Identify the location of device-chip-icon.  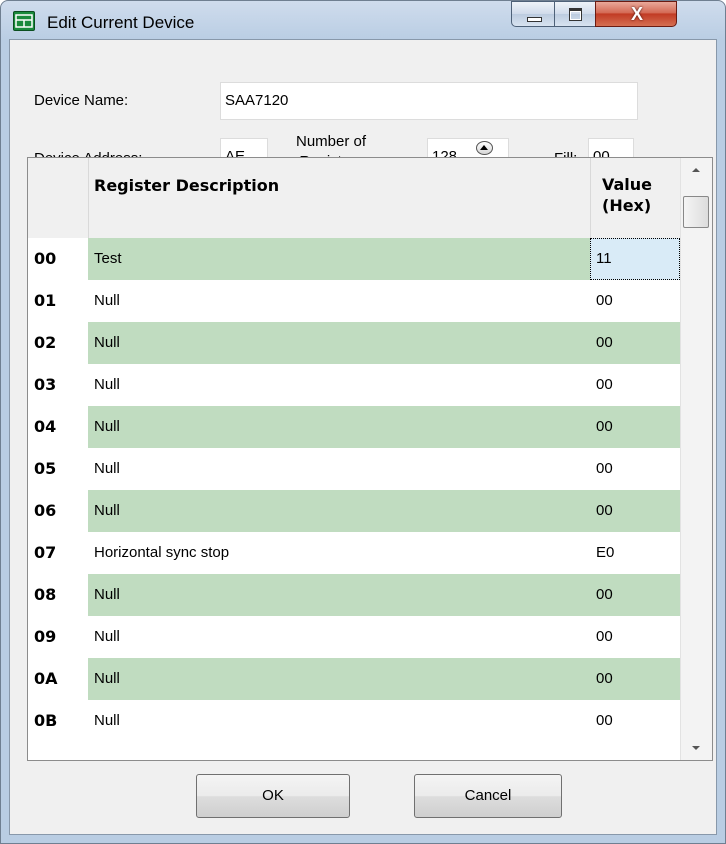
(24, 21).